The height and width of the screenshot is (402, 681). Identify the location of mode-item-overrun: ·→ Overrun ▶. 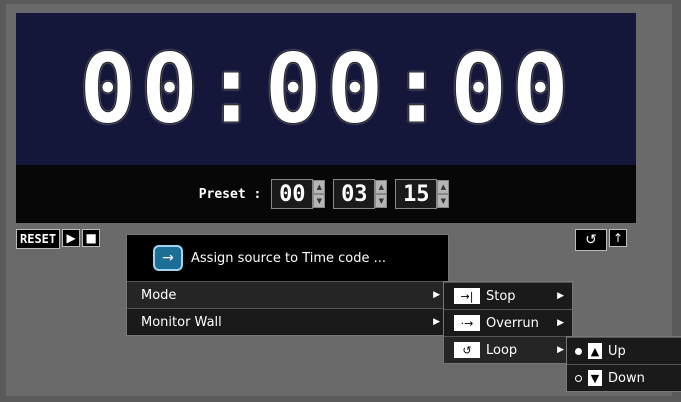
(508, 322).